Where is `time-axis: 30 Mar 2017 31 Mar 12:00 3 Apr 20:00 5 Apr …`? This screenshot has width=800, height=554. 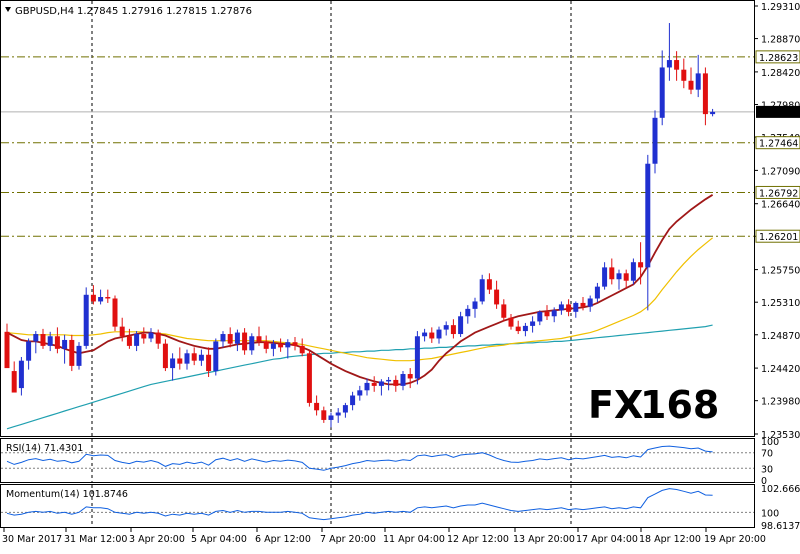
time-axis: 30 Mar 2017 31 Mar 12:00 3 Apr 20:00 5 Apr … is located at coordinates (384, 536).